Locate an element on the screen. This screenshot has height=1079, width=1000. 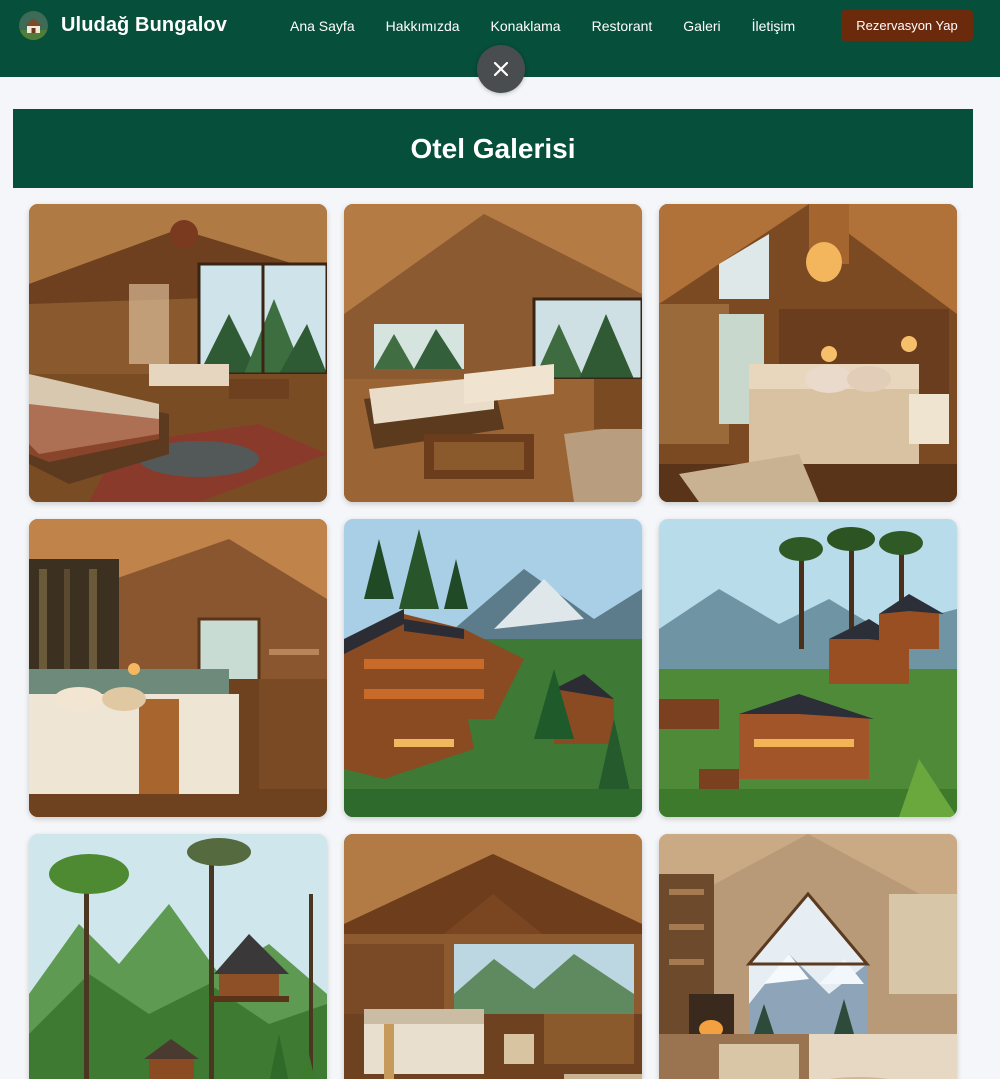
gallery-image-treehouse-mountain-valley is located at coordinates (178, 956).